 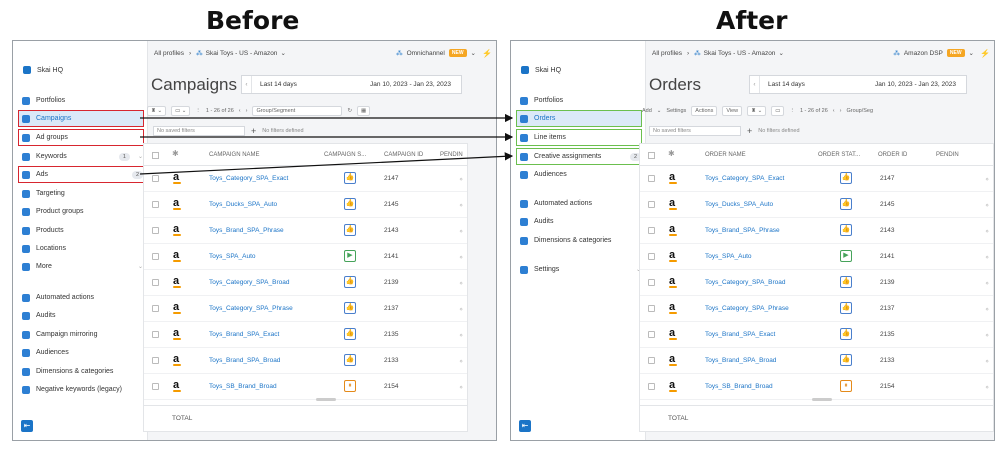 What do you see at coordinates (349, 111) in the screenshot?
I see `refresh-icon: ↻` at bounding box center [349, 111].